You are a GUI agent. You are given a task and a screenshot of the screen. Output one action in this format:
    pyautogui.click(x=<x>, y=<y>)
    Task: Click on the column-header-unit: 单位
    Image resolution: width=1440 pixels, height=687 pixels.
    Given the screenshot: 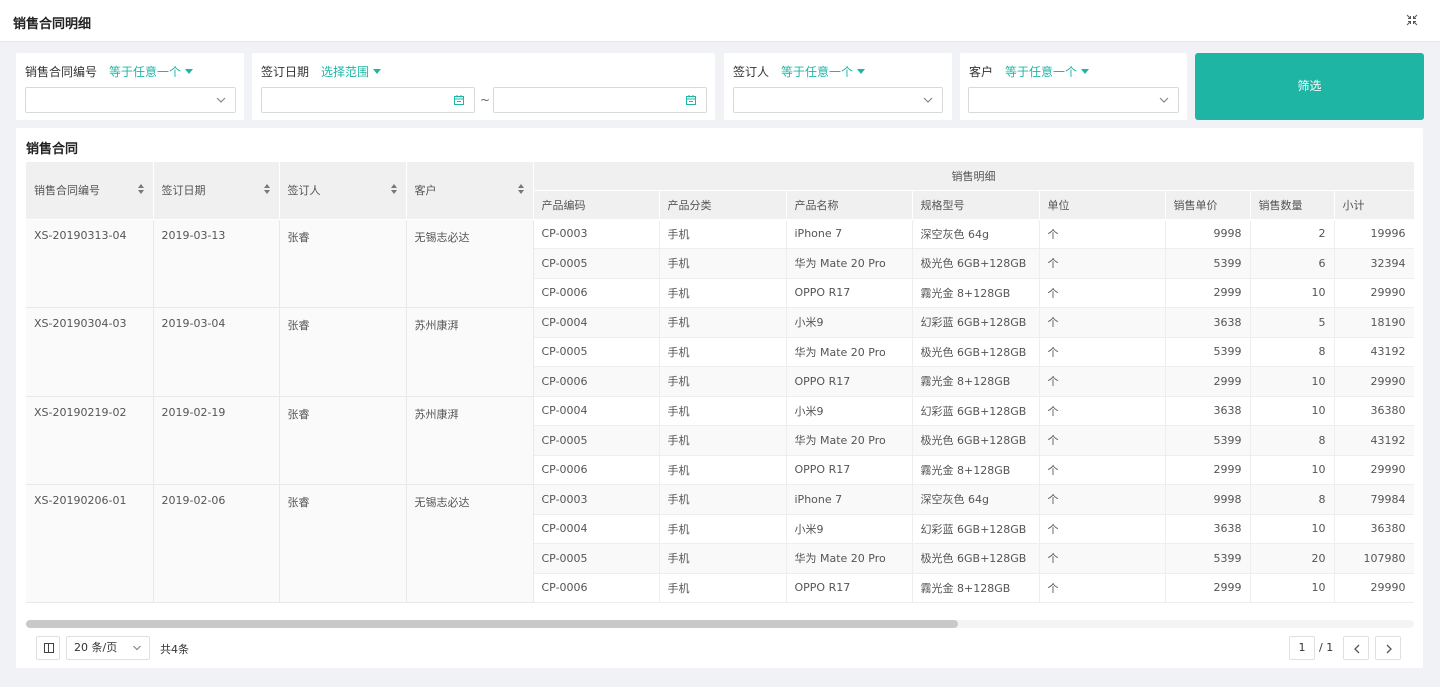 What is the action you would take?
    pyautogui.click(x=1102, y=205)
    